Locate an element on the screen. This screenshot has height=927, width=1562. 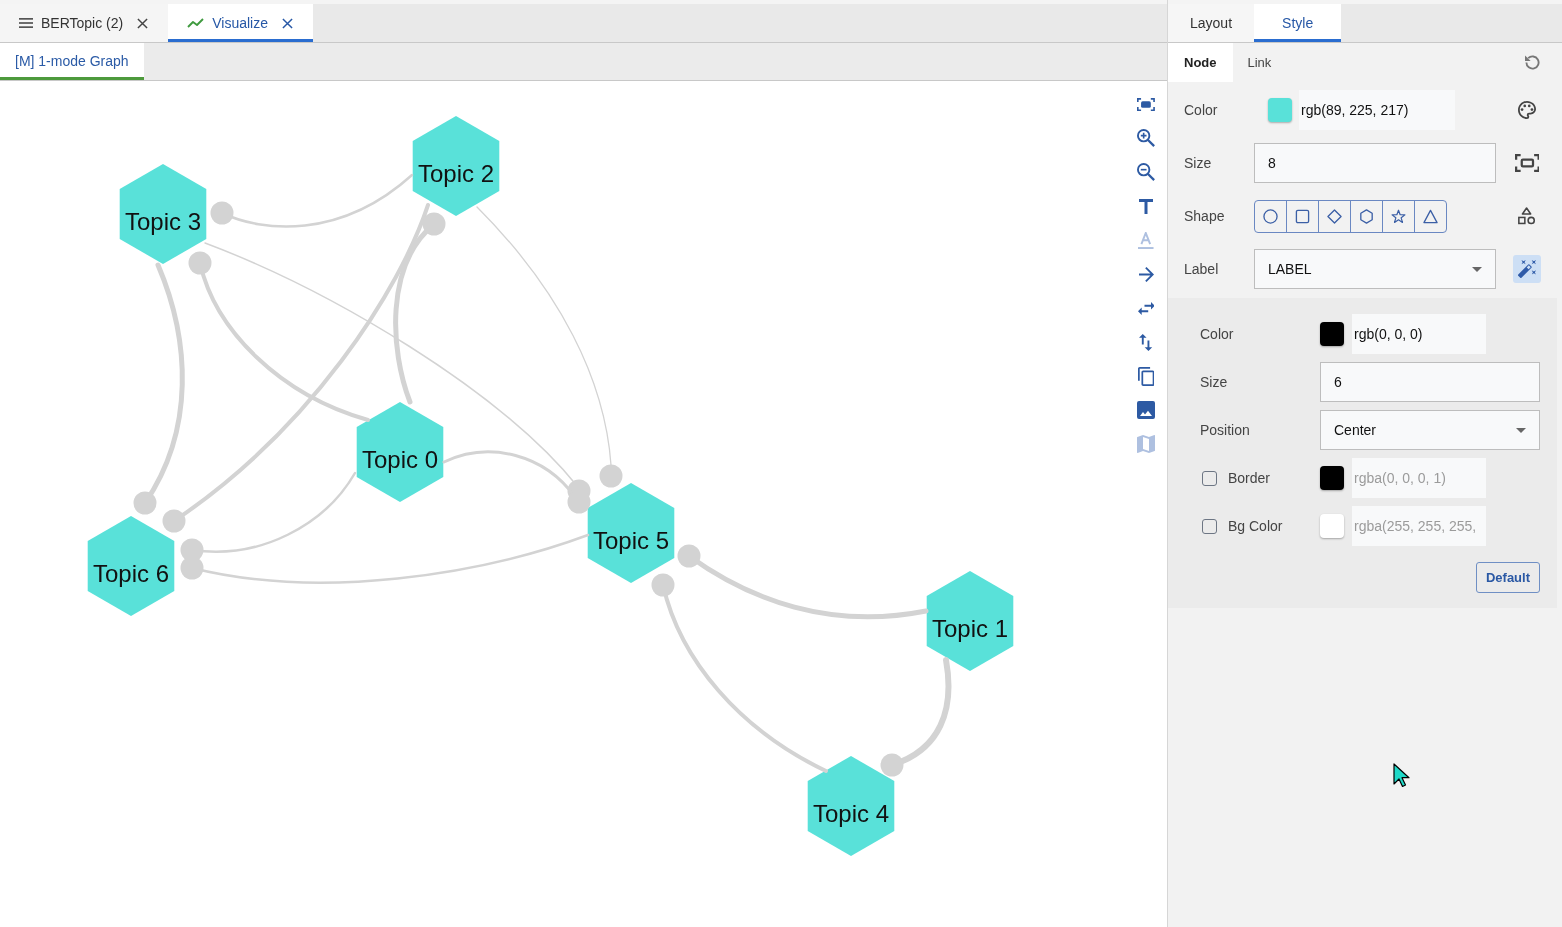
dropdown-select: LABEL is located at coordinates (1375, 269).